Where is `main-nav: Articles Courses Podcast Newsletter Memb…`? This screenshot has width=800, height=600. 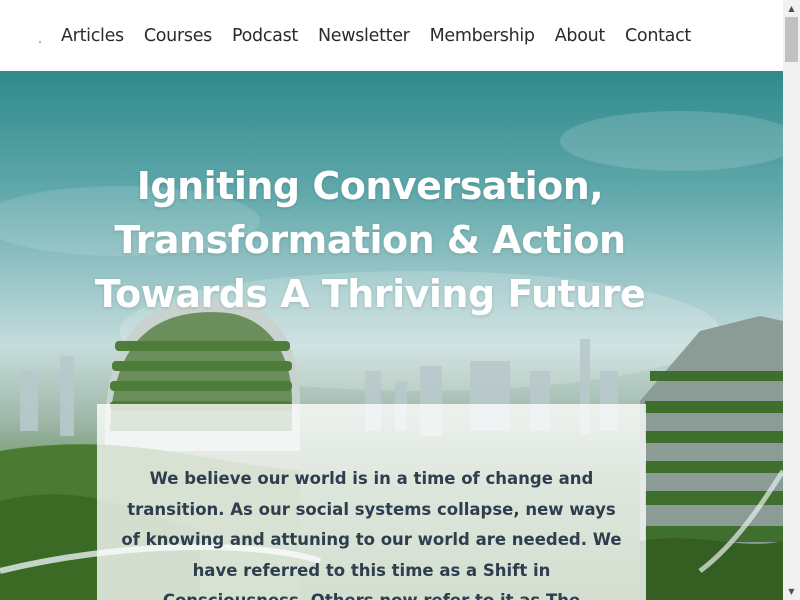 main-nav: Articles Courses Podcast Newsletter Memb… is located at coordinates (386, 35).